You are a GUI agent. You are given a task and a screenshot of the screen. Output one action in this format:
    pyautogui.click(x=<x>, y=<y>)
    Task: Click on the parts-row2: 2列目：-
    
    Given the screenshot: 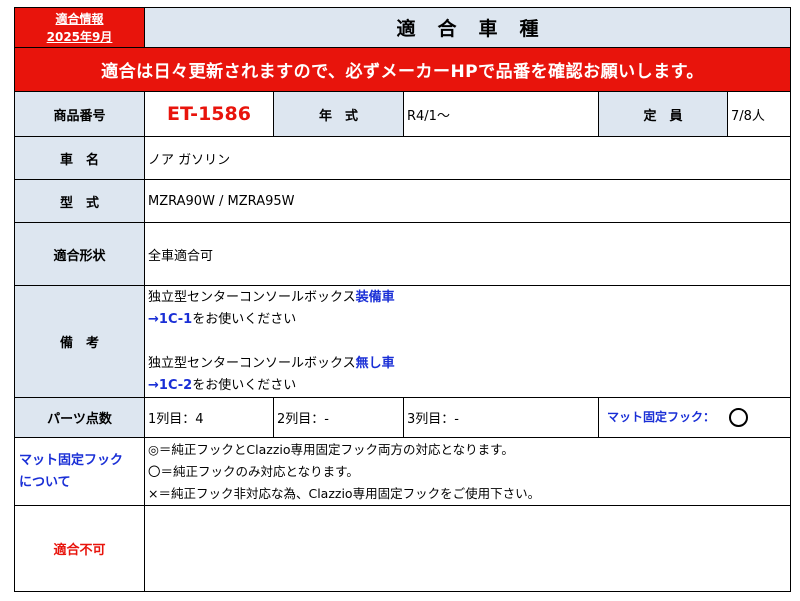 What is the action you would take?
    pyautogui.click(x=338, y=417)
    